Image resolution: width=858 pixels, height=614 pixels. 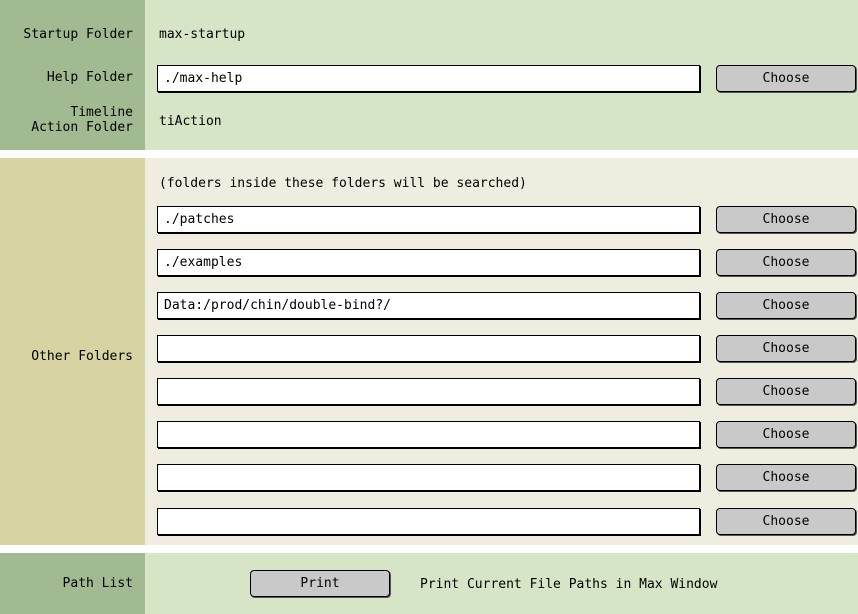 What do you see at coordinates (202, 34) in the screenshot?
I see `startup-folder-value: max-startup` at bounding box center [202, 34].